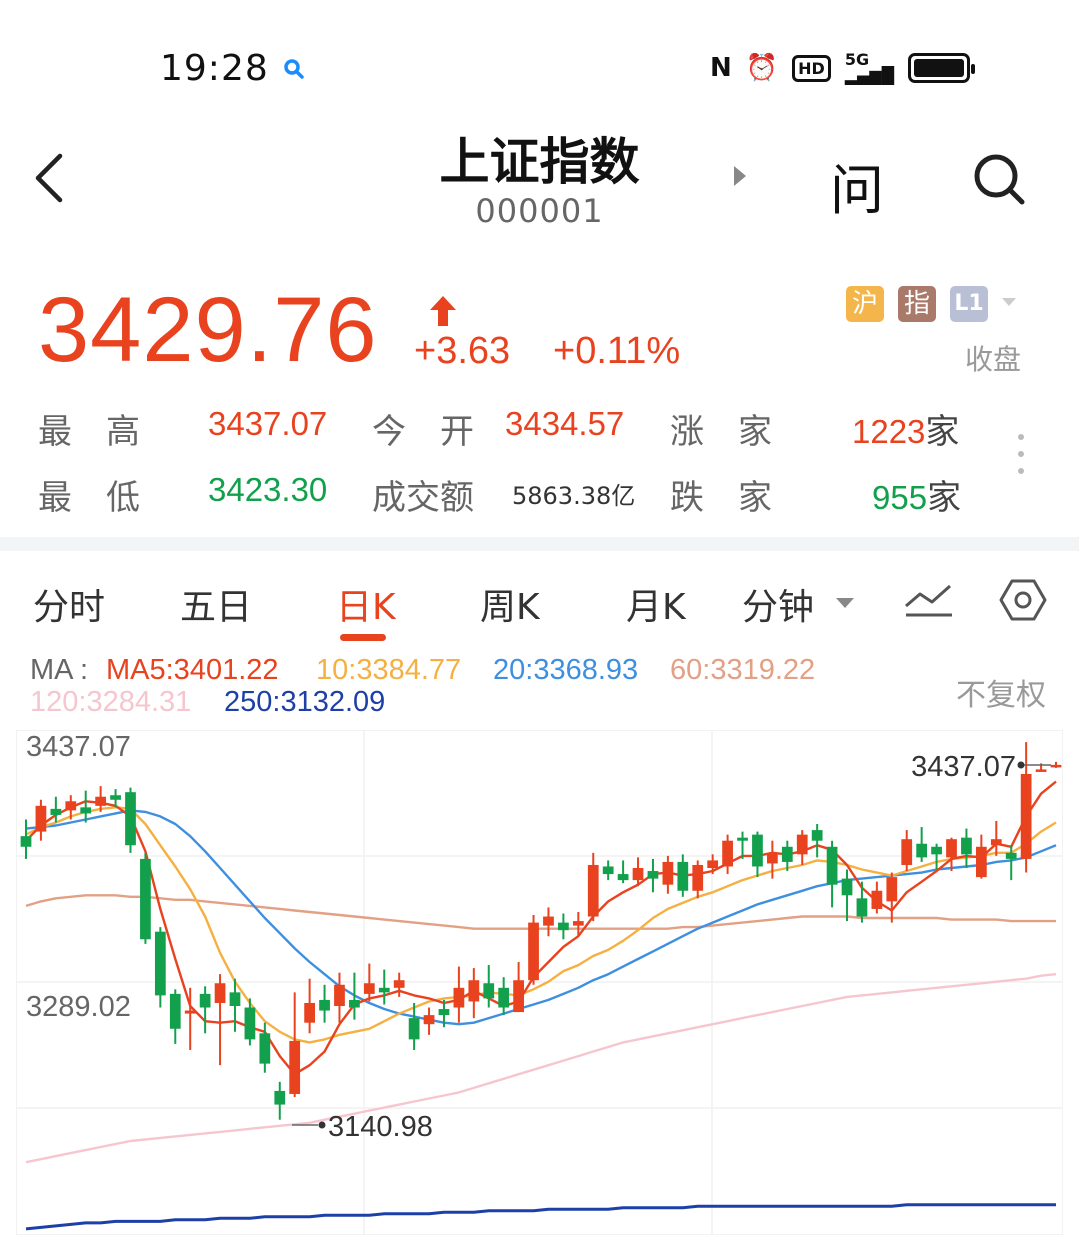 The height and width of the screenshot is (1239, 1079). Describe the element at coordinates (1001, 692) in the screenshot. I see `adjust-toggle: 不复权` at that location.